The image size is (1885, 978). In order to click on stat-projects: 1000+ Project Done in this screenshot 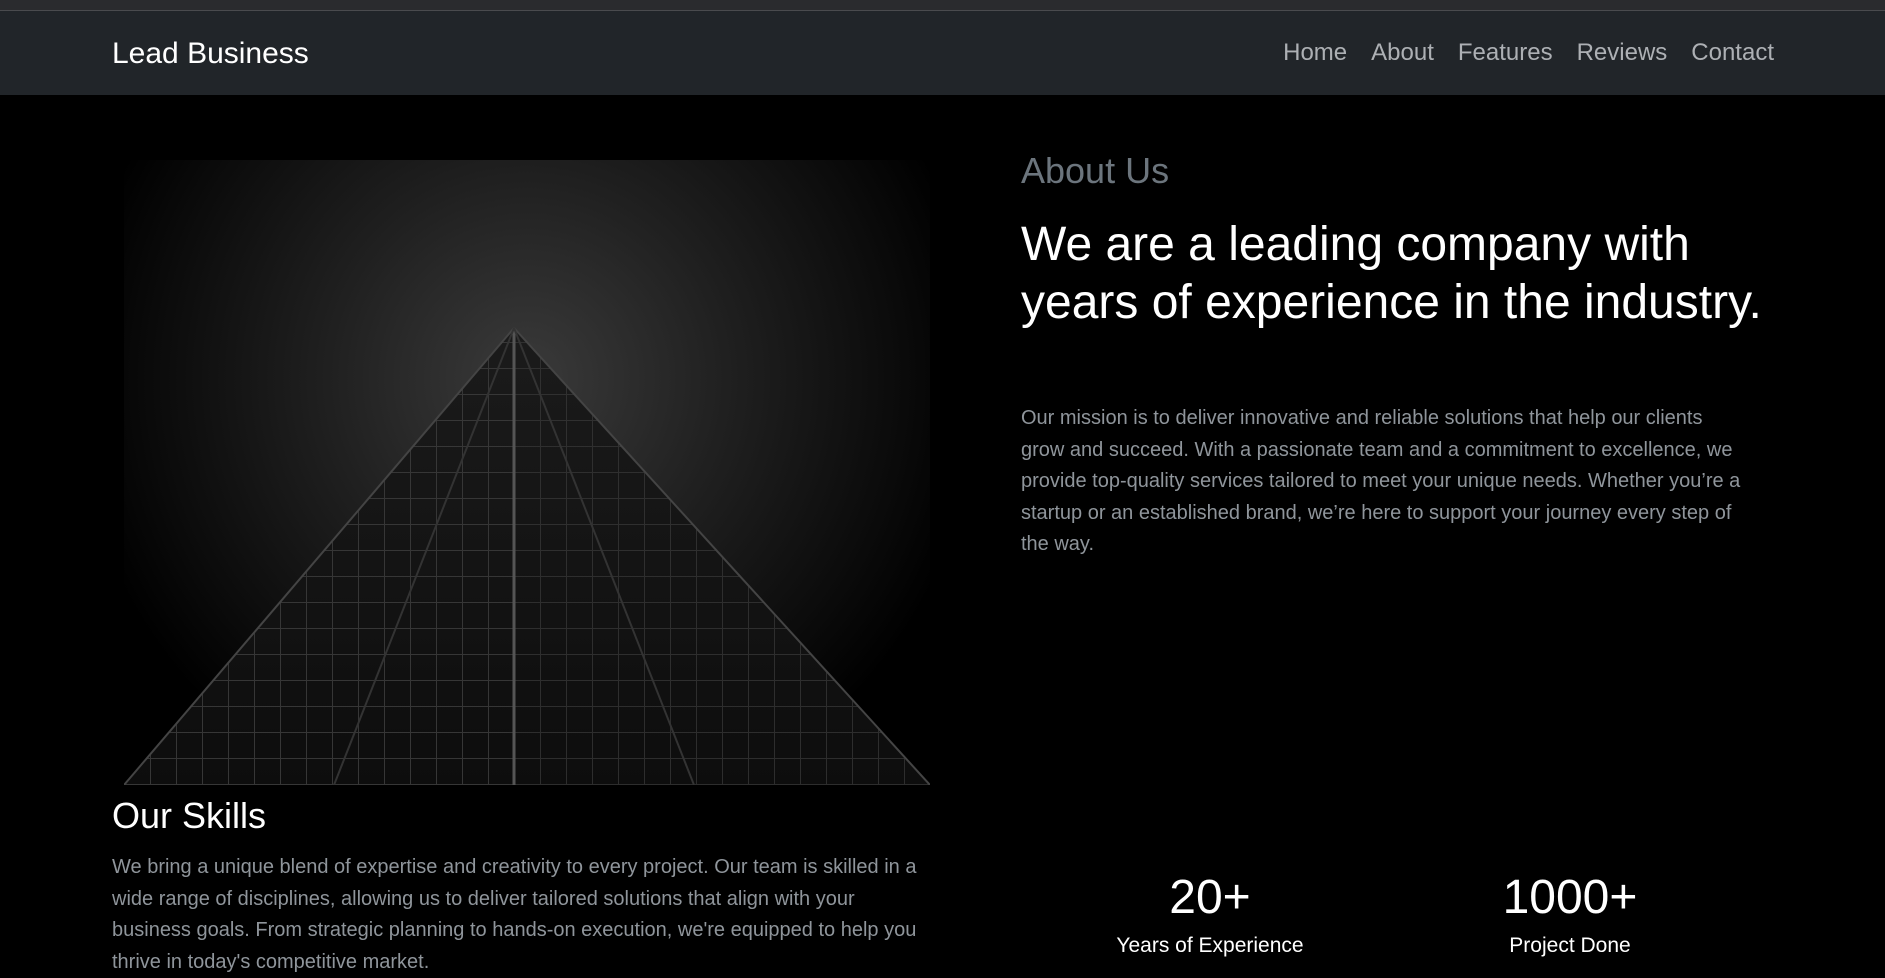, I will do `click(1570, 913)`.